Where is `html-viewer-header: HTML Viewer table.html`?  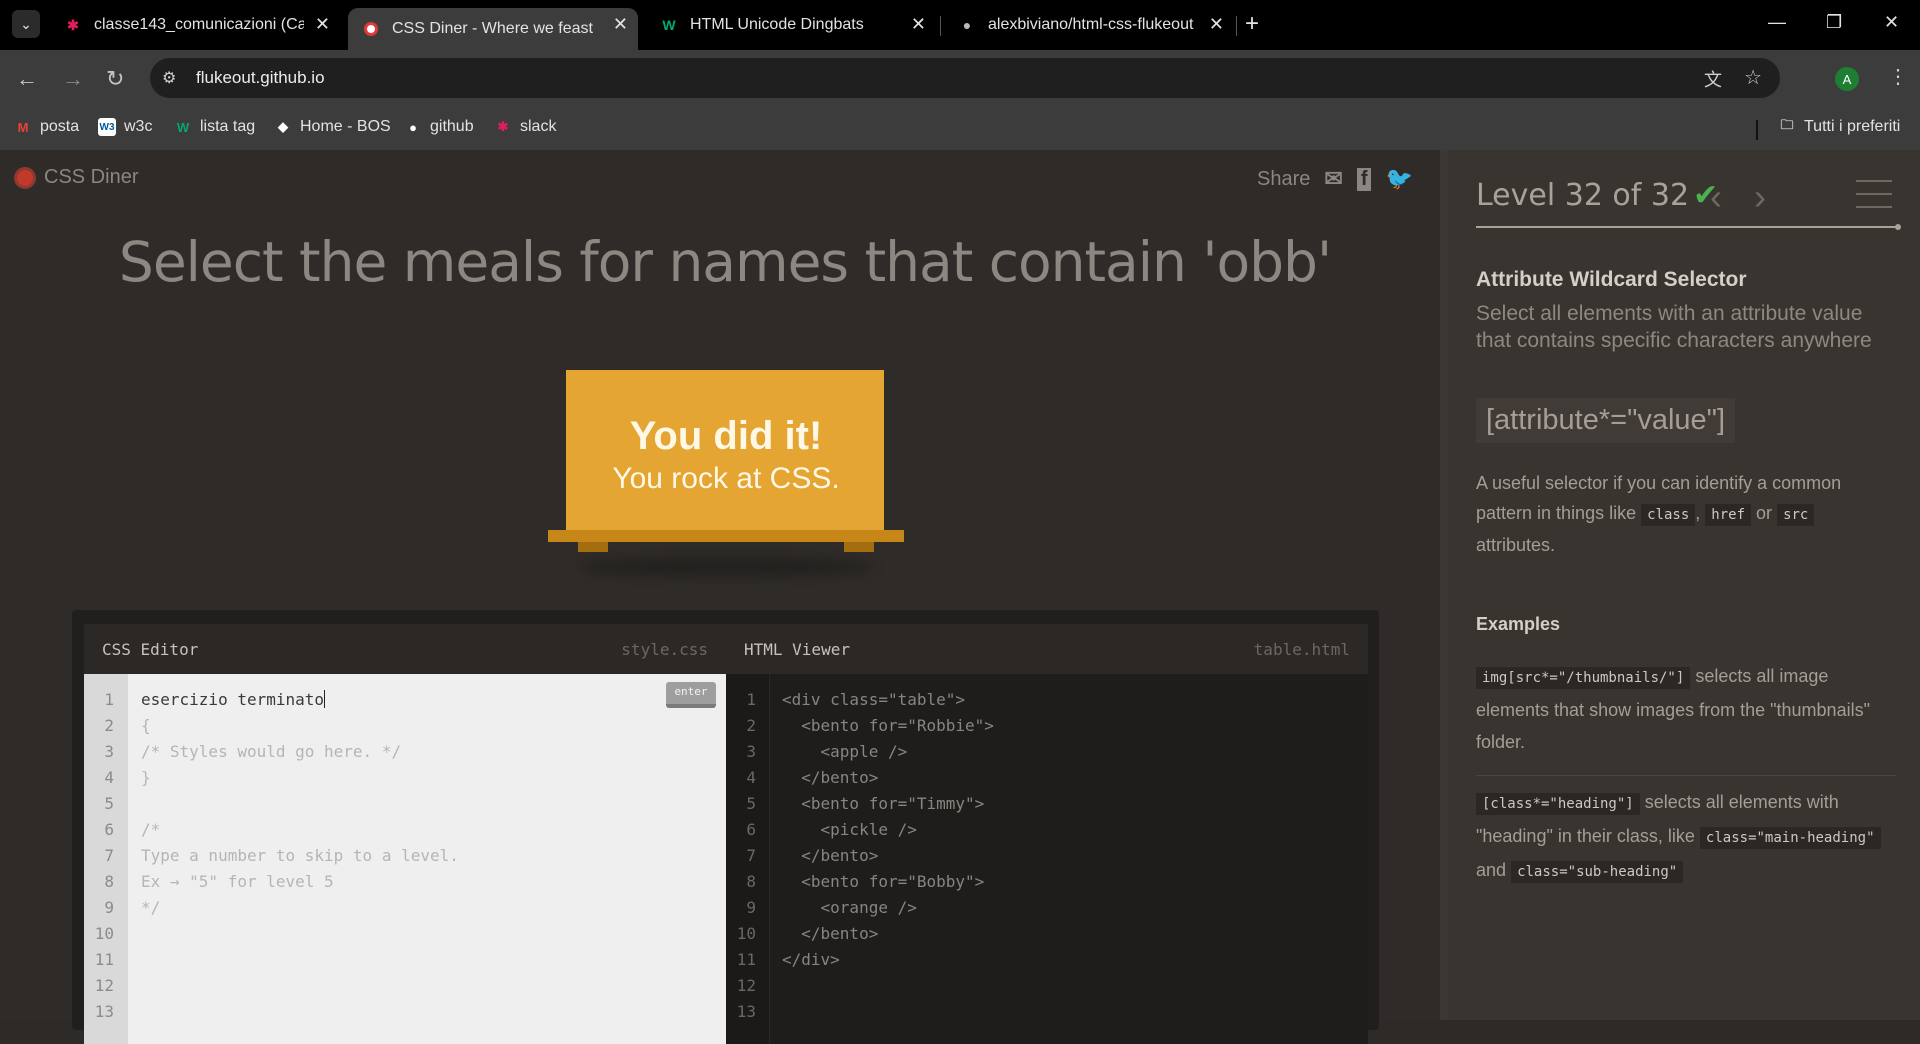
html-viewer-header: HTML Viewer table.html is located at coordinates (1047, 649).